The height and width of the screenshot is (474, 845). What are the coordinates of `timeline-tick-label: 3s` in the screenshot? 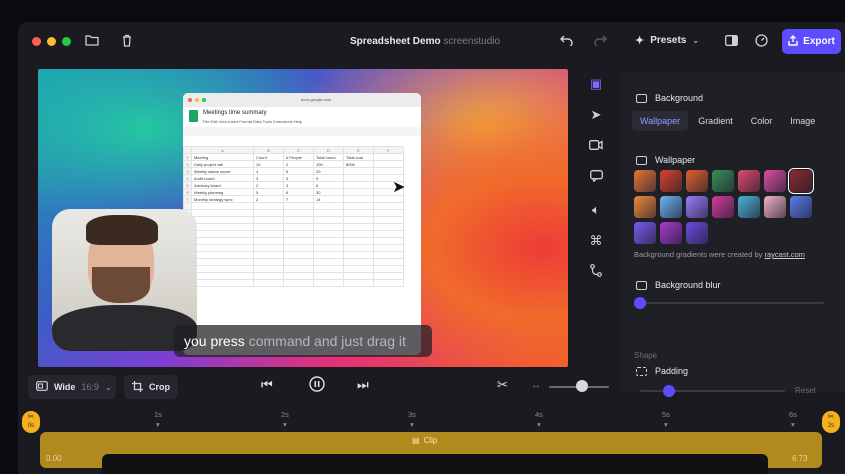 It's located at (412, 414).